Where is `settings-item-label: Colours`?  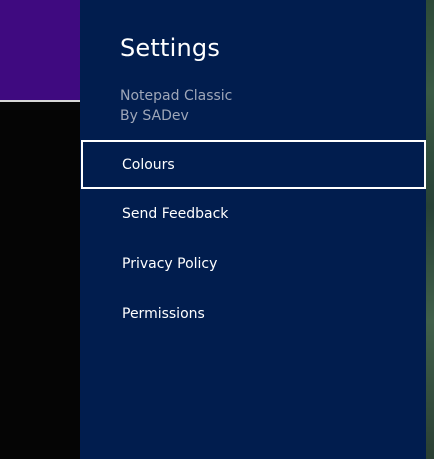 settings-item-label: Colours is located at coordinates (148, 164).